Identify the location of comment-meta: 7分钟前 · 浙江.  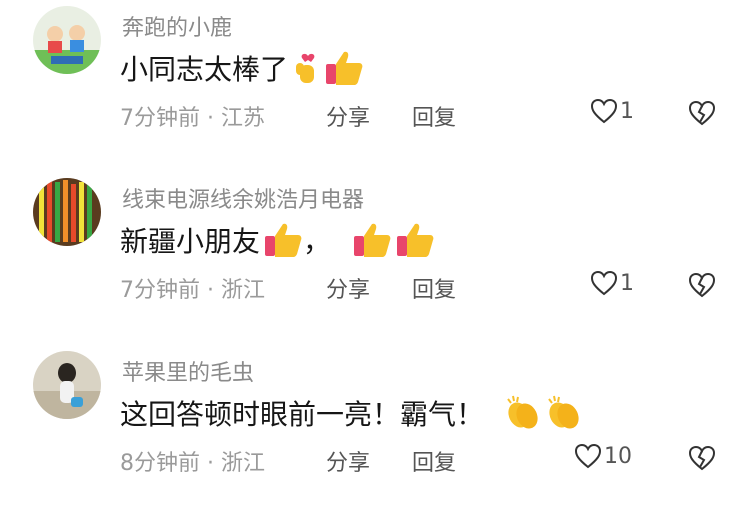
(192, 290).